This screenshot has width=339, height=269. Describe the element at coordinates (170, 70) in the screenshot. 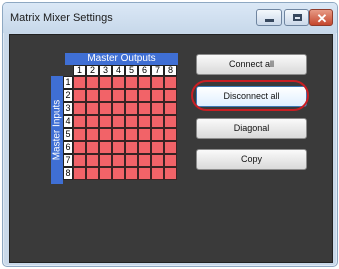

I see `output-number-8: 8` at that location.